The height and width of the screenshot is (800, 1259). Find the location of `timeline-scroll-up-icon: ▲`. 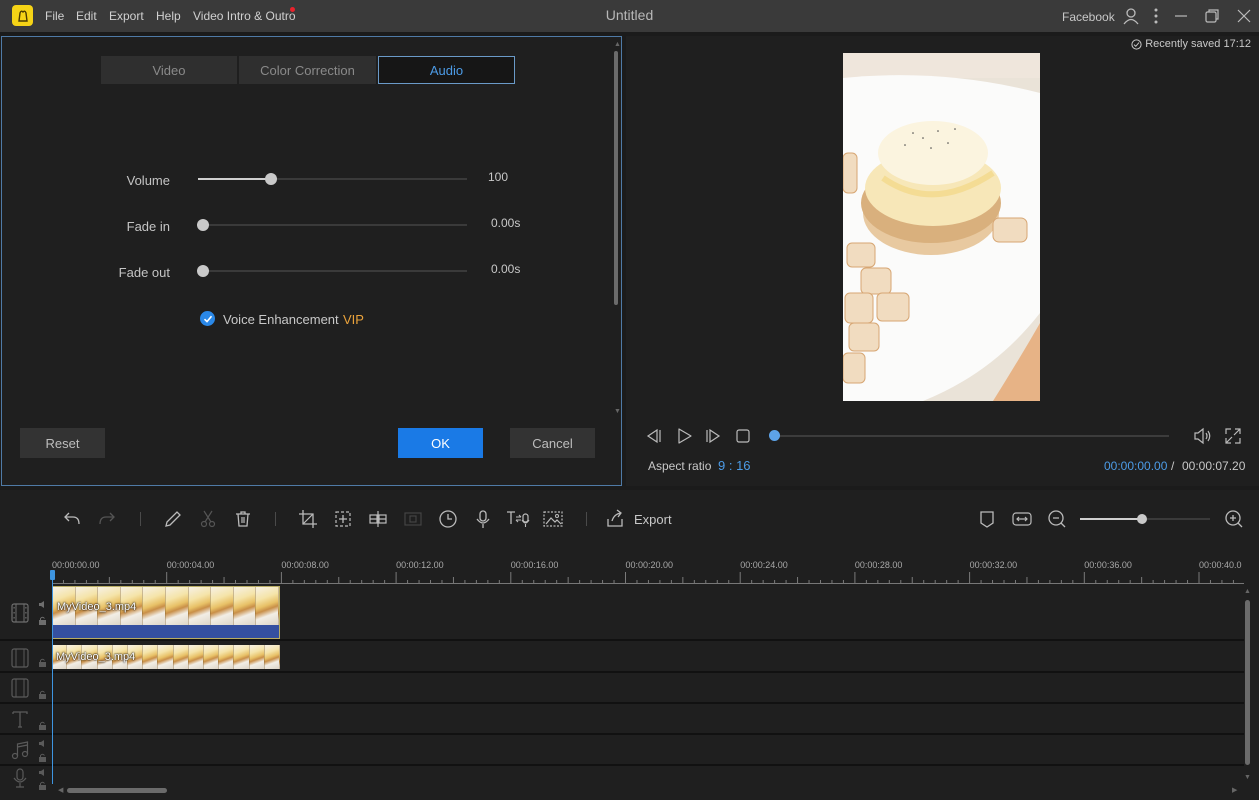

timeline-scroll-up-icon: ▲ is located at coordinates (1247, 591).